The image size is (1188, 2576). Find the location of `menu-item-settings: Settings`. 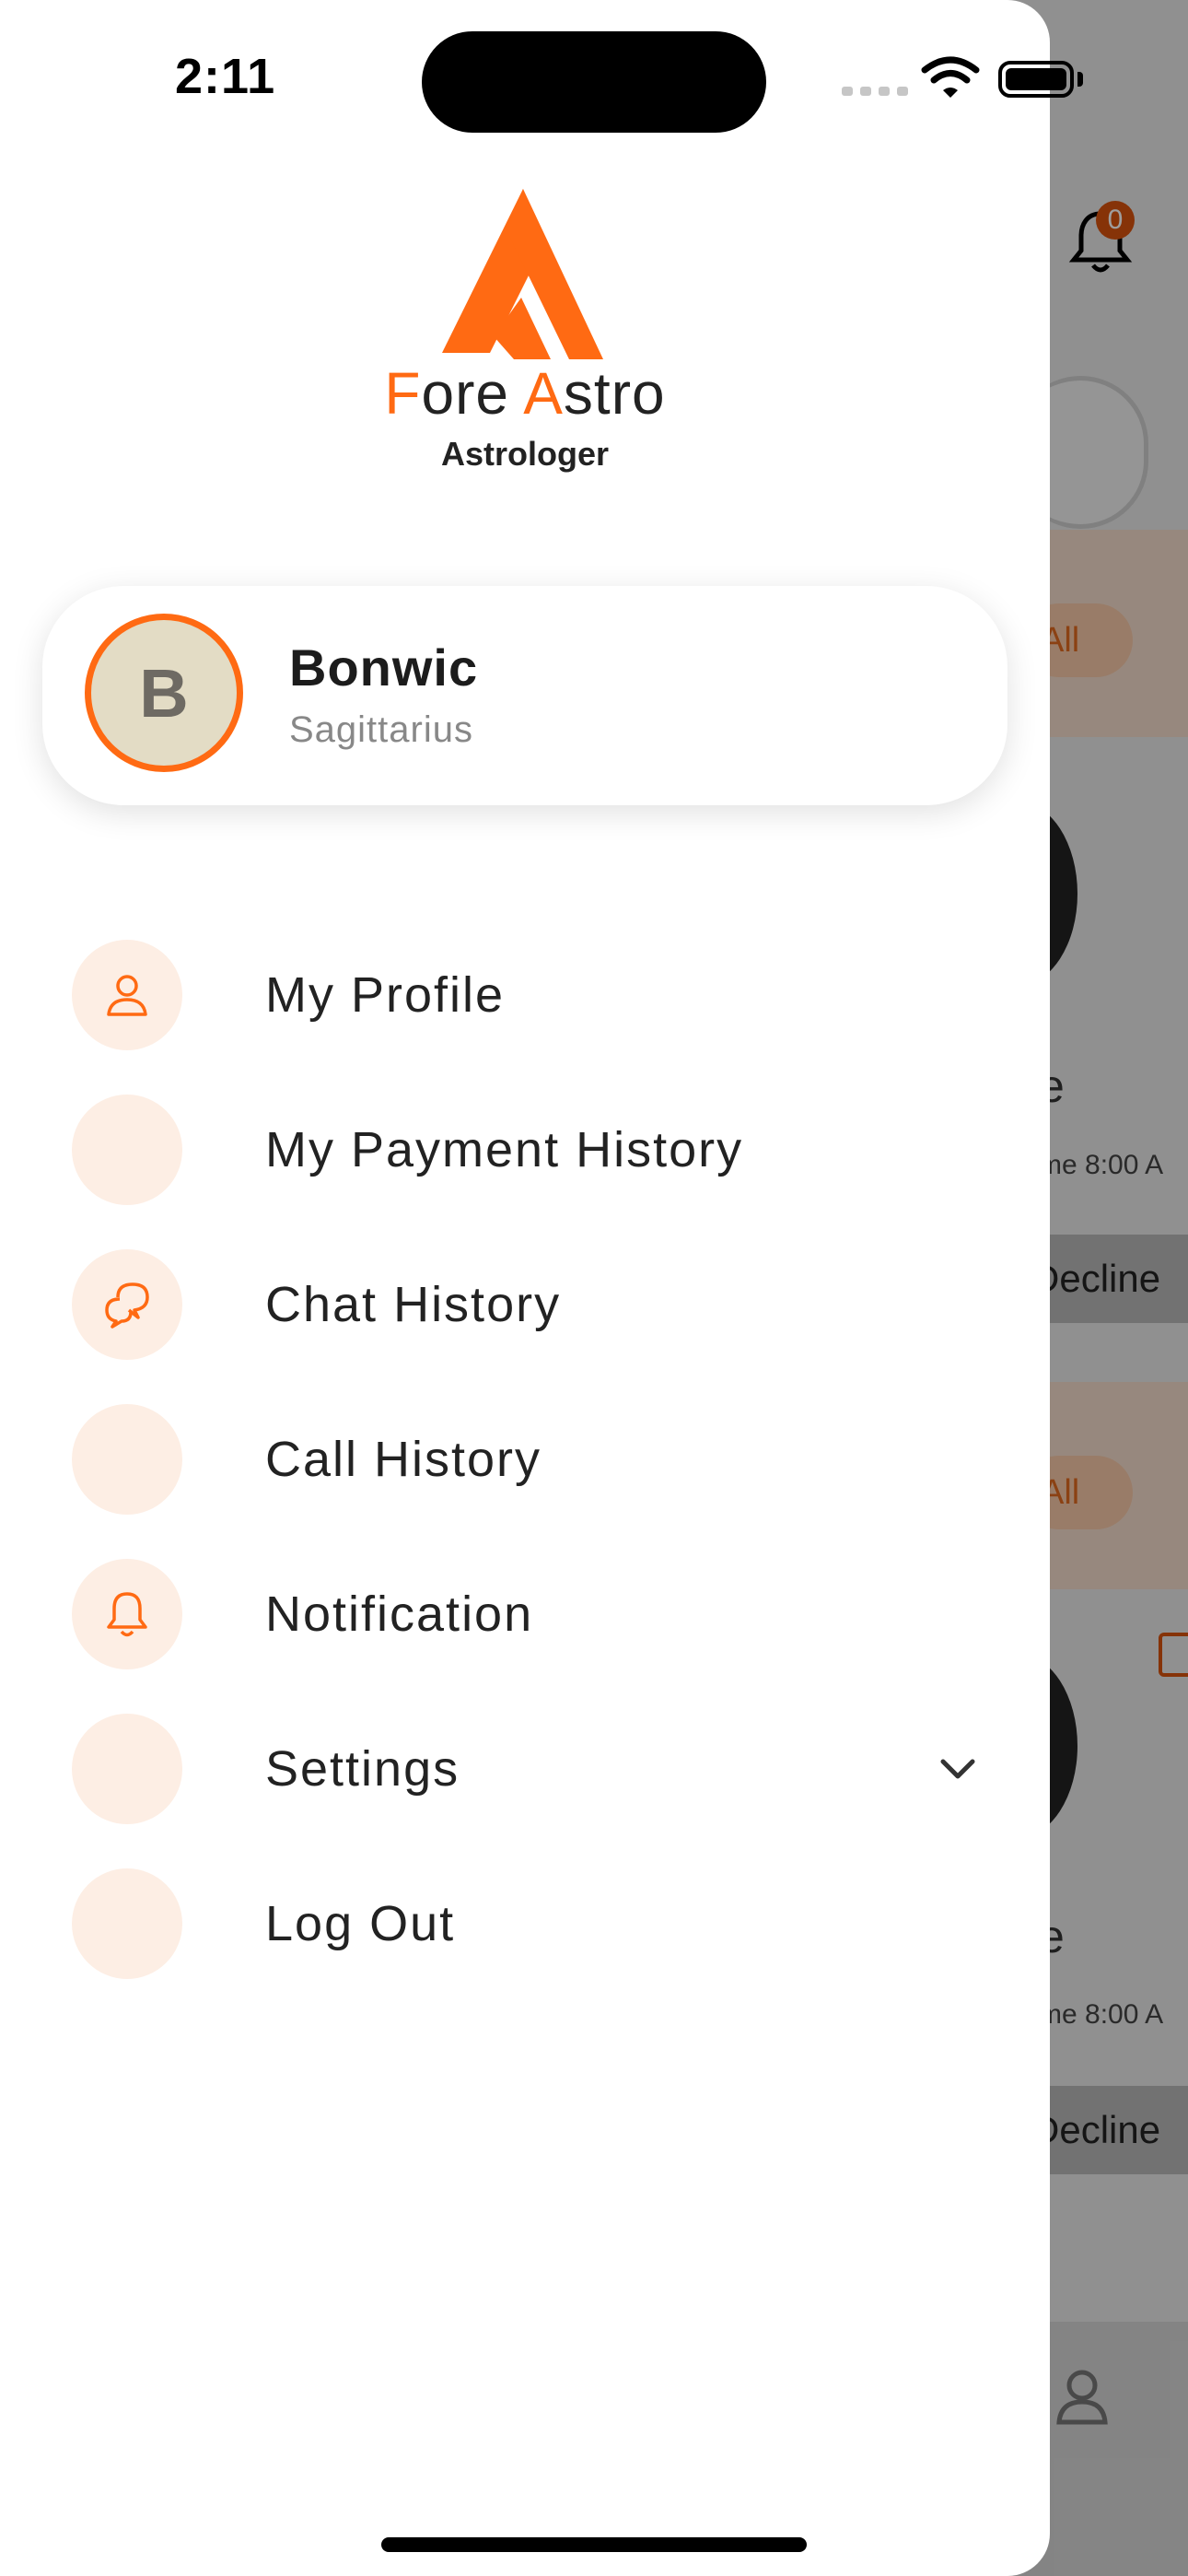

menu-item-settings: Settings is located at coordinates (532, 1769).